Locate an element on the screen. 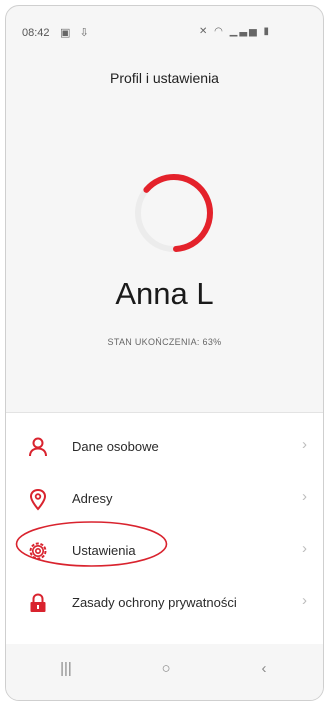 The image size is (329, 711). person-icon is located at coordinates (38, 447).